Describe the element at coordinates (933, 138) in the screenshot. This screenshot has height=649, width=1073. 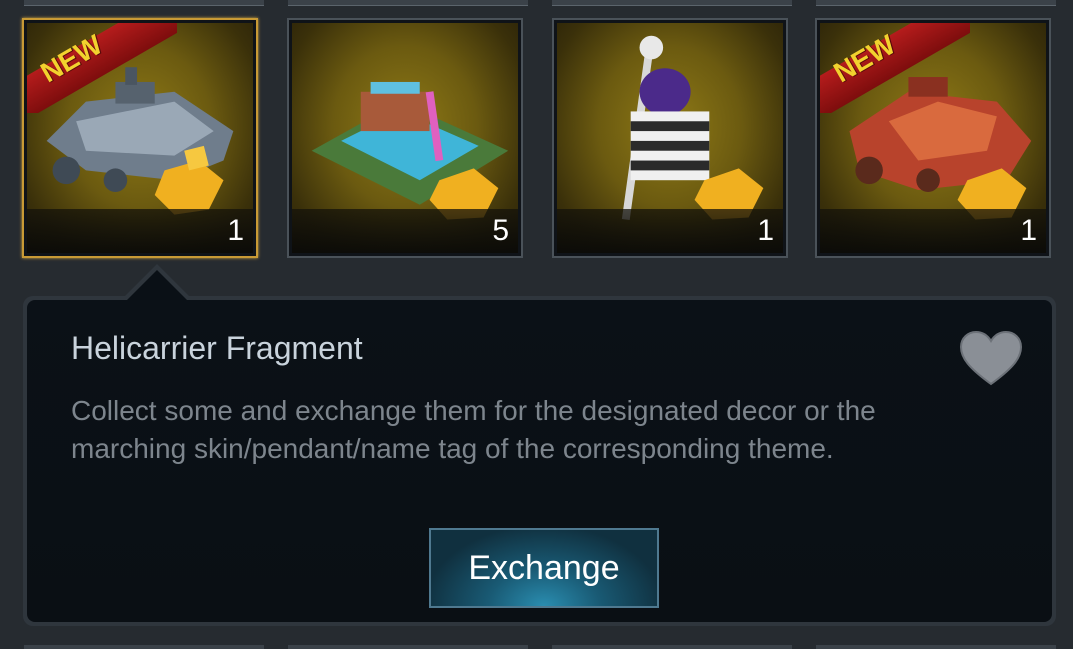
I see `item-slot-red-gunship: 1 NEW` at that location.